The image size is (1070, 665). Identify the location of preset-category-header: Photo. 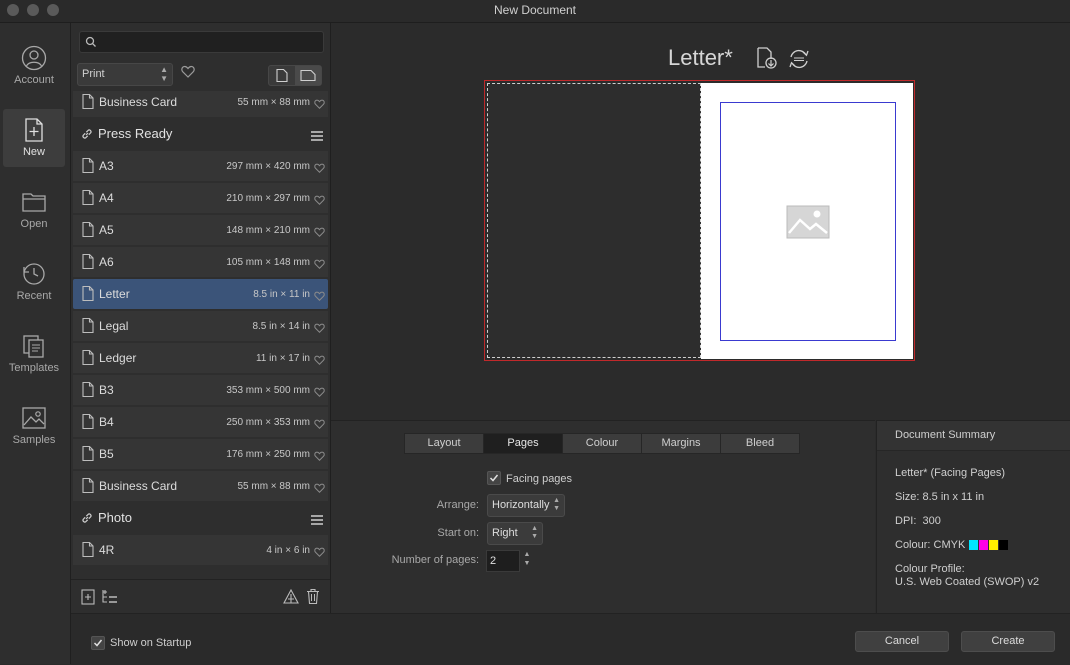
(200, 518).